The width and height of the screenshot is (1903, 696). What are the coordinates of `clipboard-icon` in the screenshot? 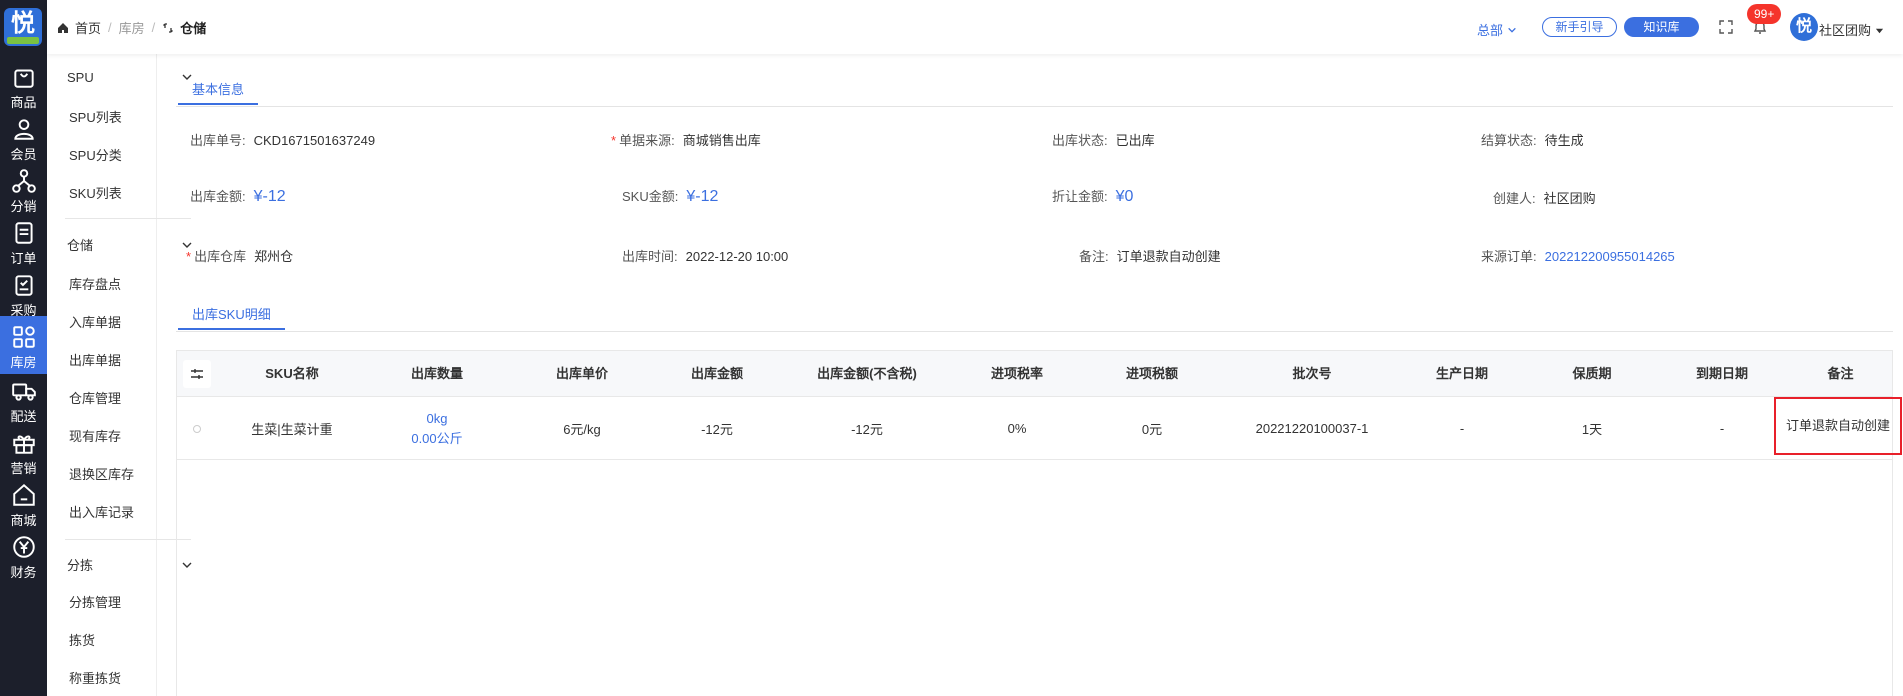 It's located at (23, 285).